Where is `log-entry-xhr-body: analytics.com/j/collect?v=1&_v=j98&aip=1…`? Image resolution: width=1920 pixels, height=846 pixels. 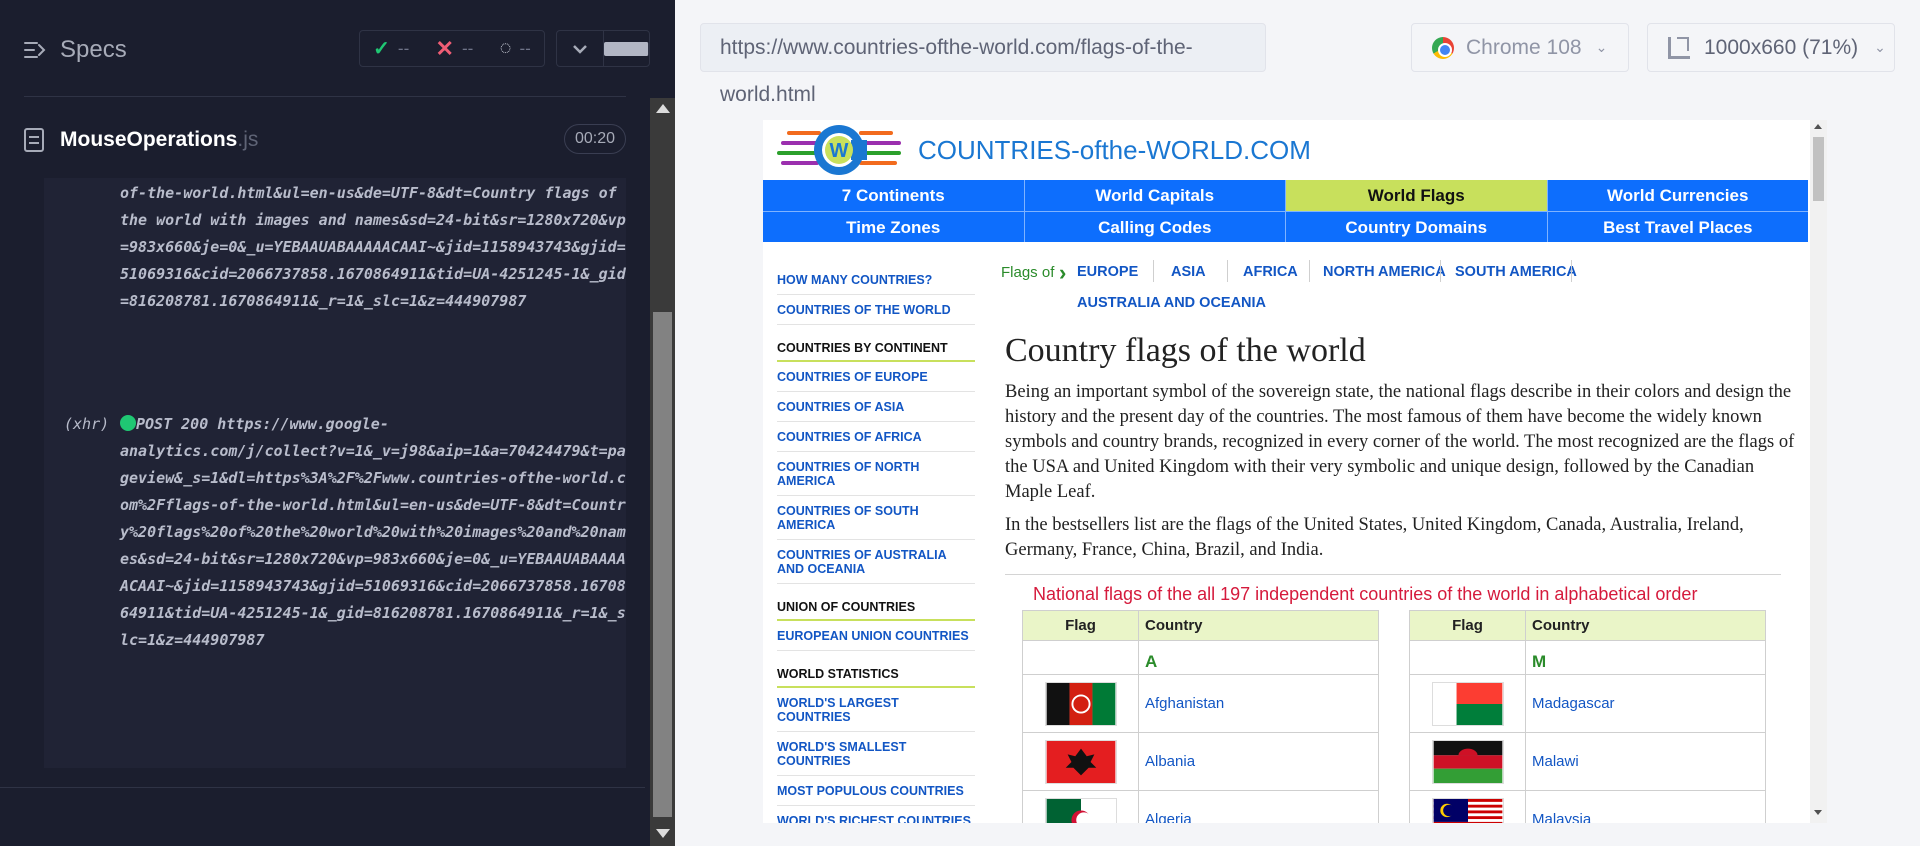
log-entry-xhr-body: analytics.com/j/collect?v=1&_v=j98&aip=1… is located at coordinates (373, 545).